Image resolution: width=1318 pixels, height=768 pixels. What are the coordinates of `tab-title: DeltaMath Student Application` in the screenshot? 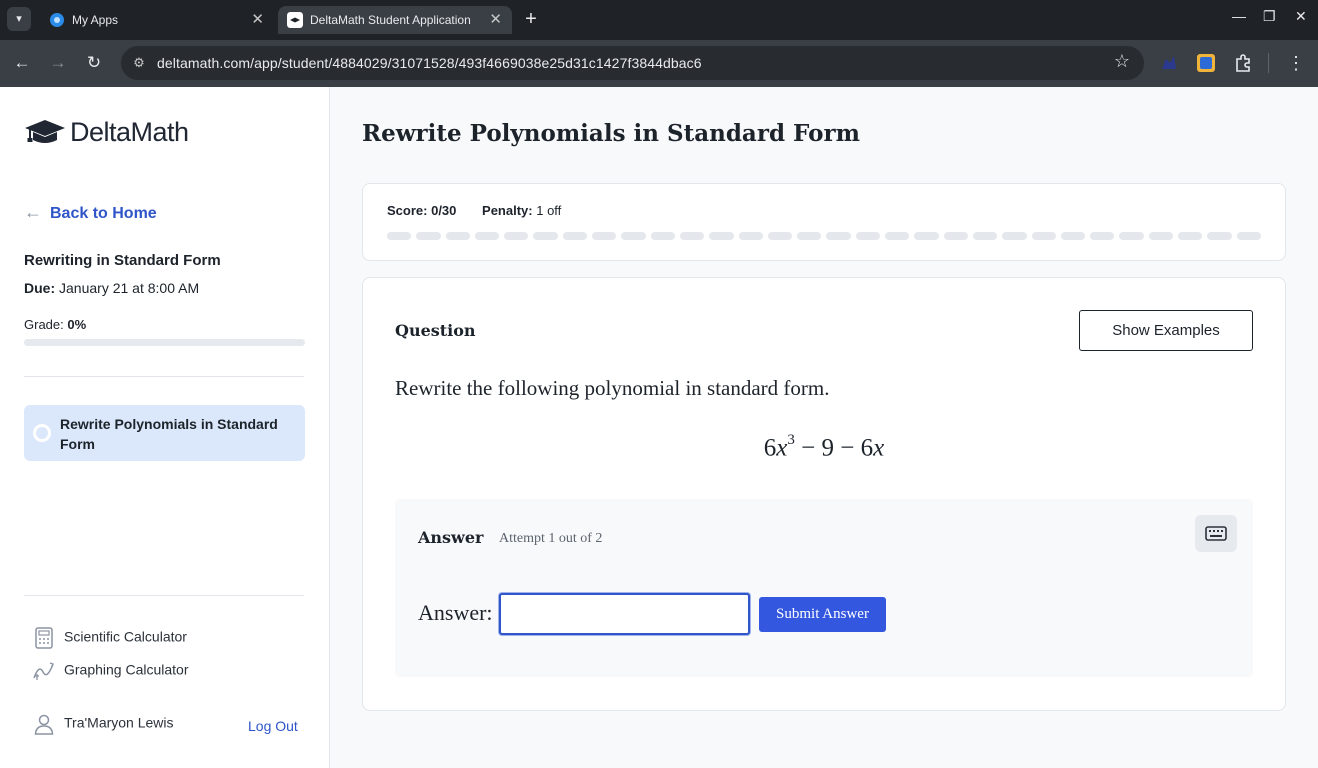 It's located at (390, 20).